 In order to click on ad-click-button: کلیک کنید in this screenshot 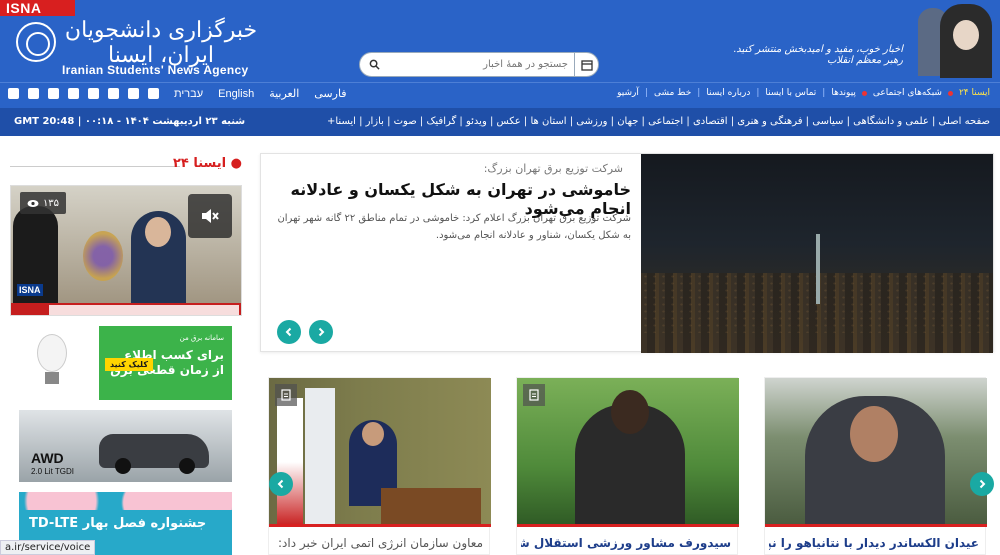, I will do `click(129, 364)`.